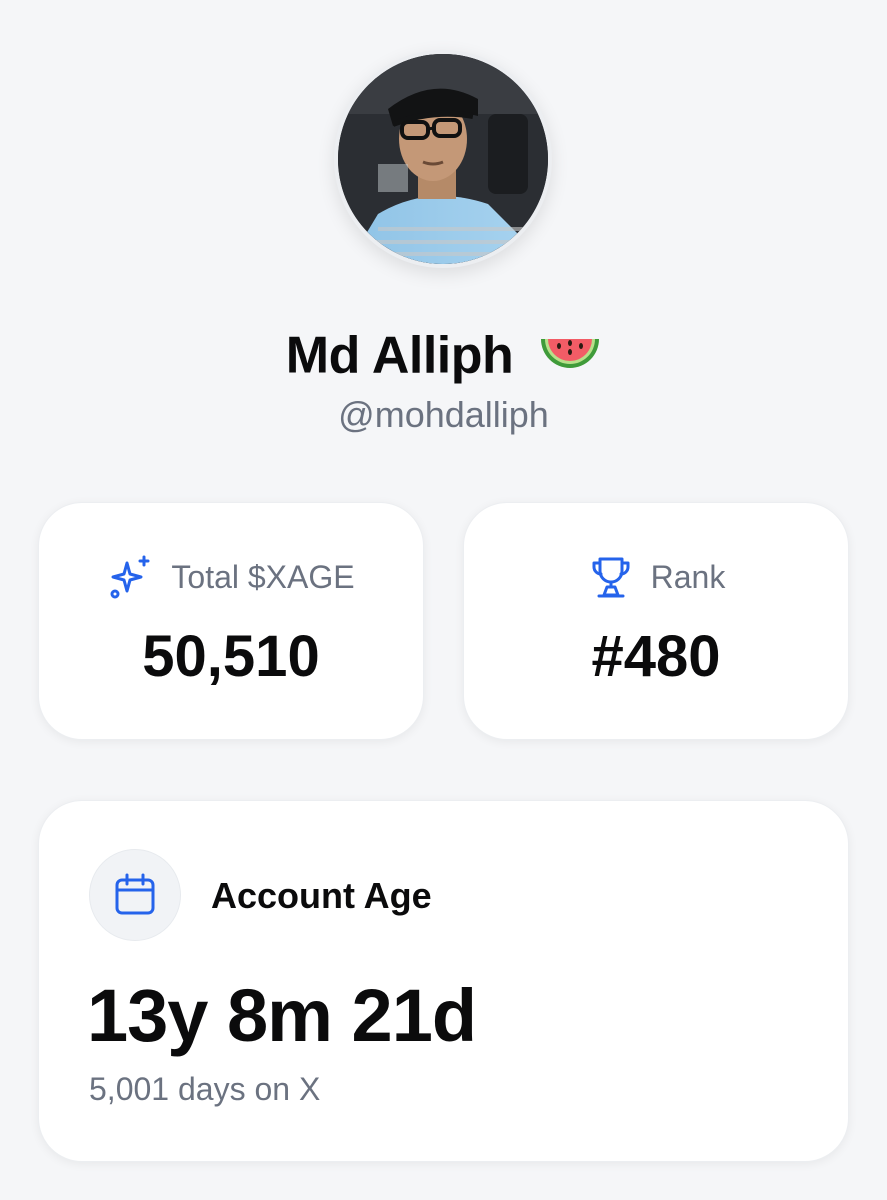 Image resolution: width=887 pixels, height=1200 pixels. I want to click on display-name-text: Md Alliph, so click(399, 355).